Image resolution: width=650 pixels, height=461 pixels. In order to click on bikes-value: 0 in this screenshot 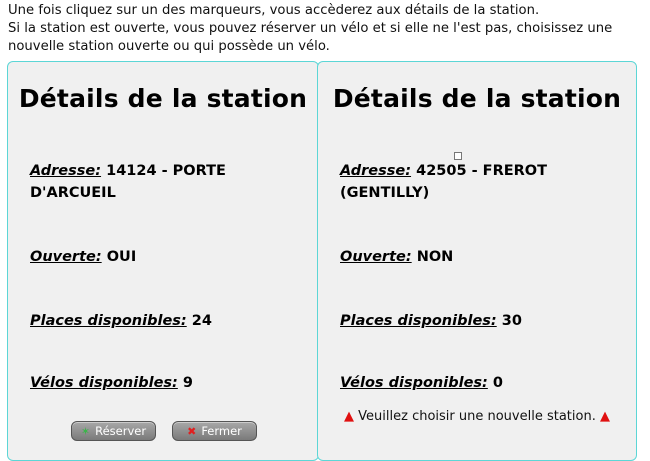, I will do `click(497, 383)`.